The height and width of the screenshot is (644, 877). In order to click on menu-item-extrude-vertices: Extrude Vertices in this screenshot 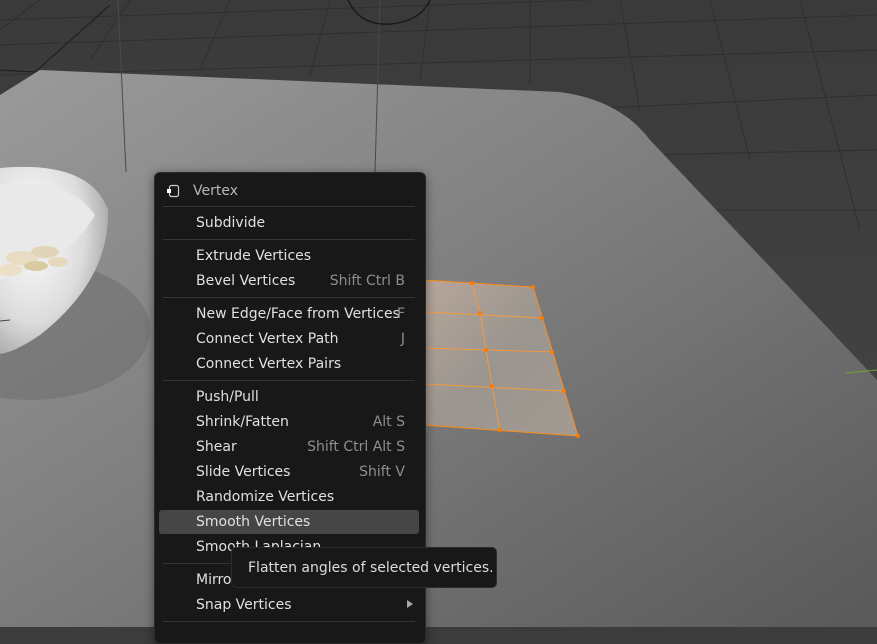, I will do `click(289, 256)`.